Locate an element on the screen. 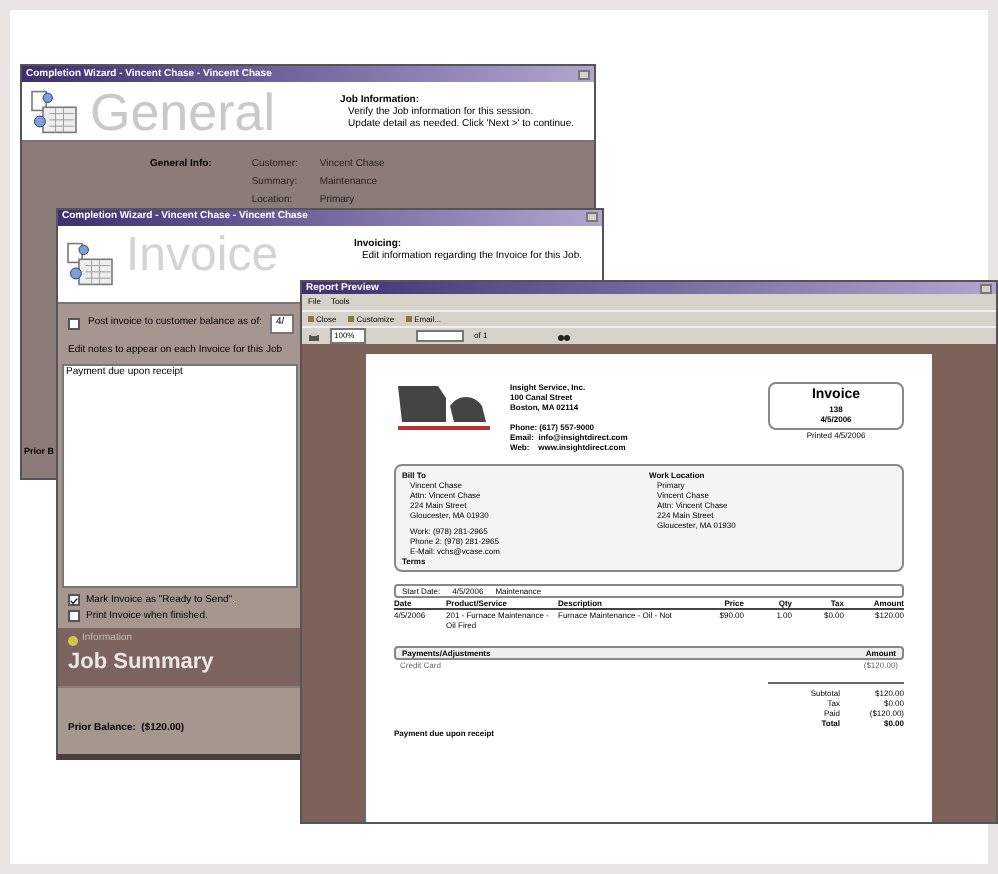 This screenshot has width=998, height=874. page-field is located at coordinates (440, 336).